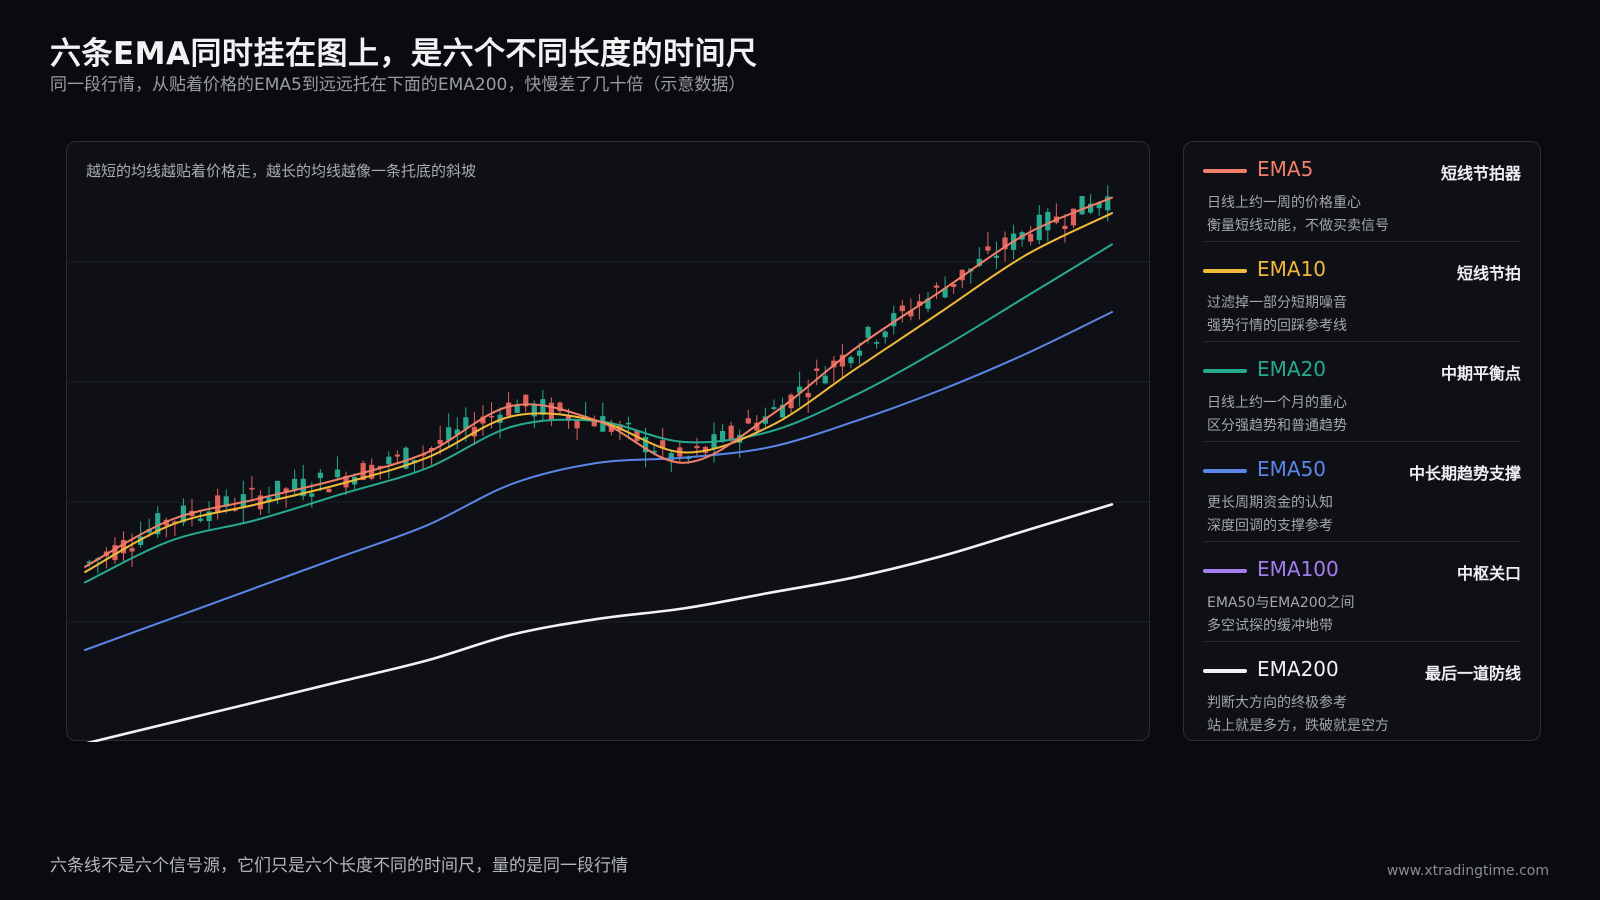 This screenshot has height=900, width=1600. Describe the element at coordinates (1480, 173) in the screenshot. I see `legend-role: 短线节拍器` at that location.